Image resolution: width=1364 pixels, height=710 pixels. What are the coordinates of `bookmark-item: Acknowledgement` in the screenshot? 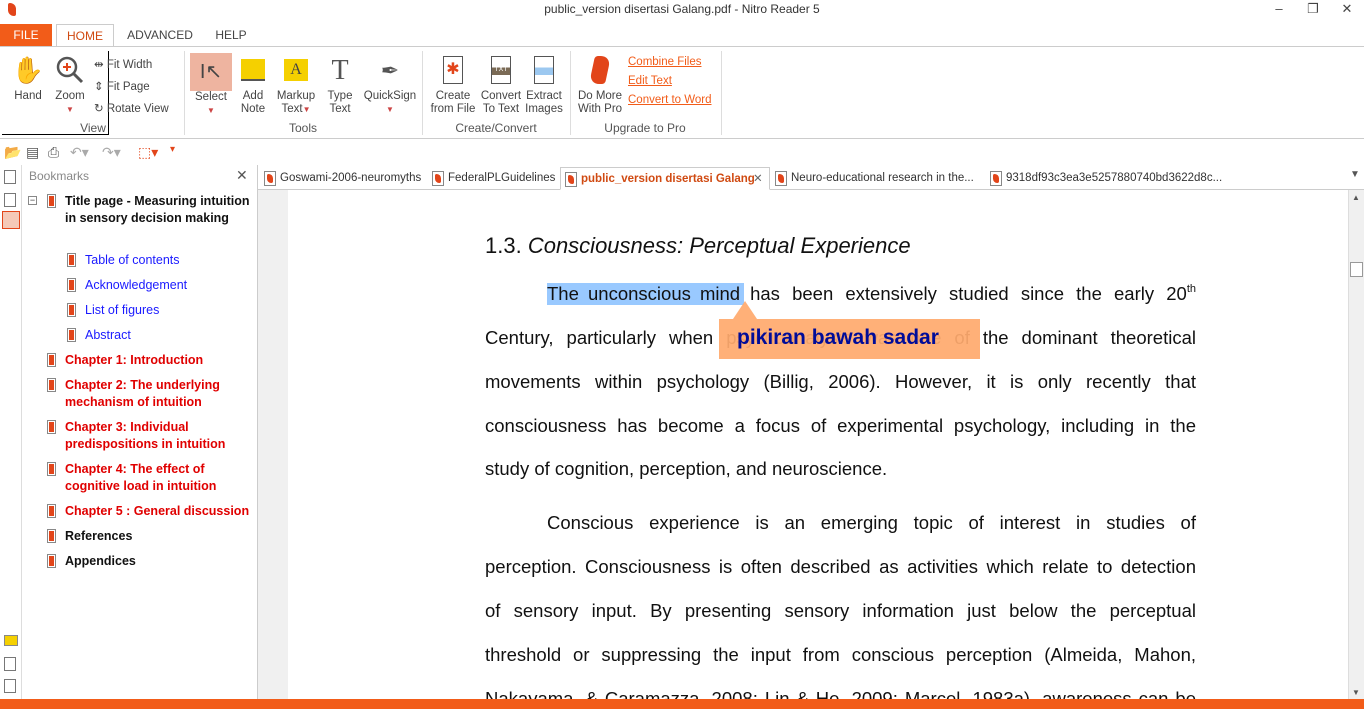 It's located at (127, 285).